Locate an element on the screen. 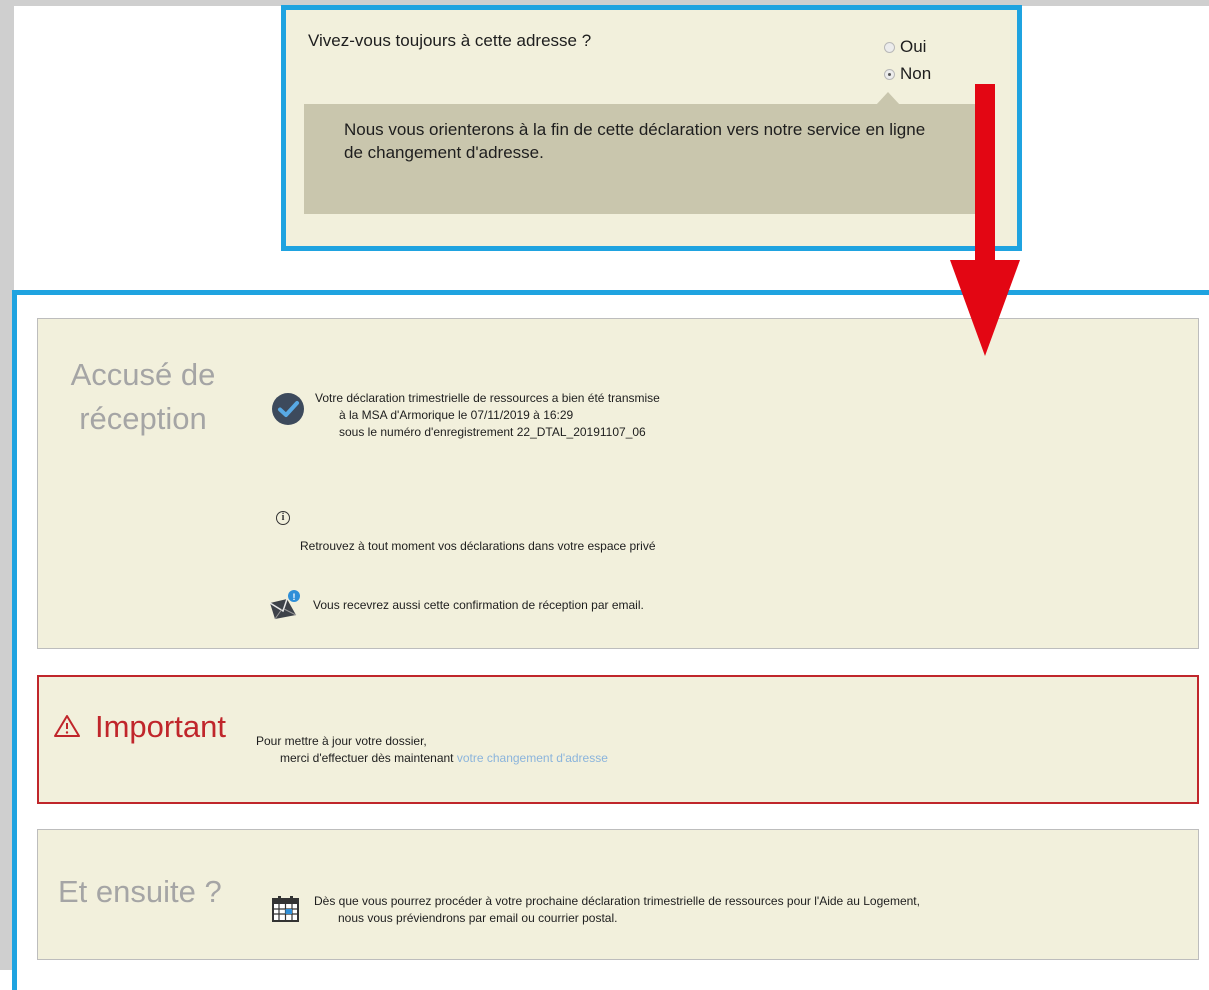 The image size is (1209, 990). check-circle-icon is located at coordinates (288, 409).